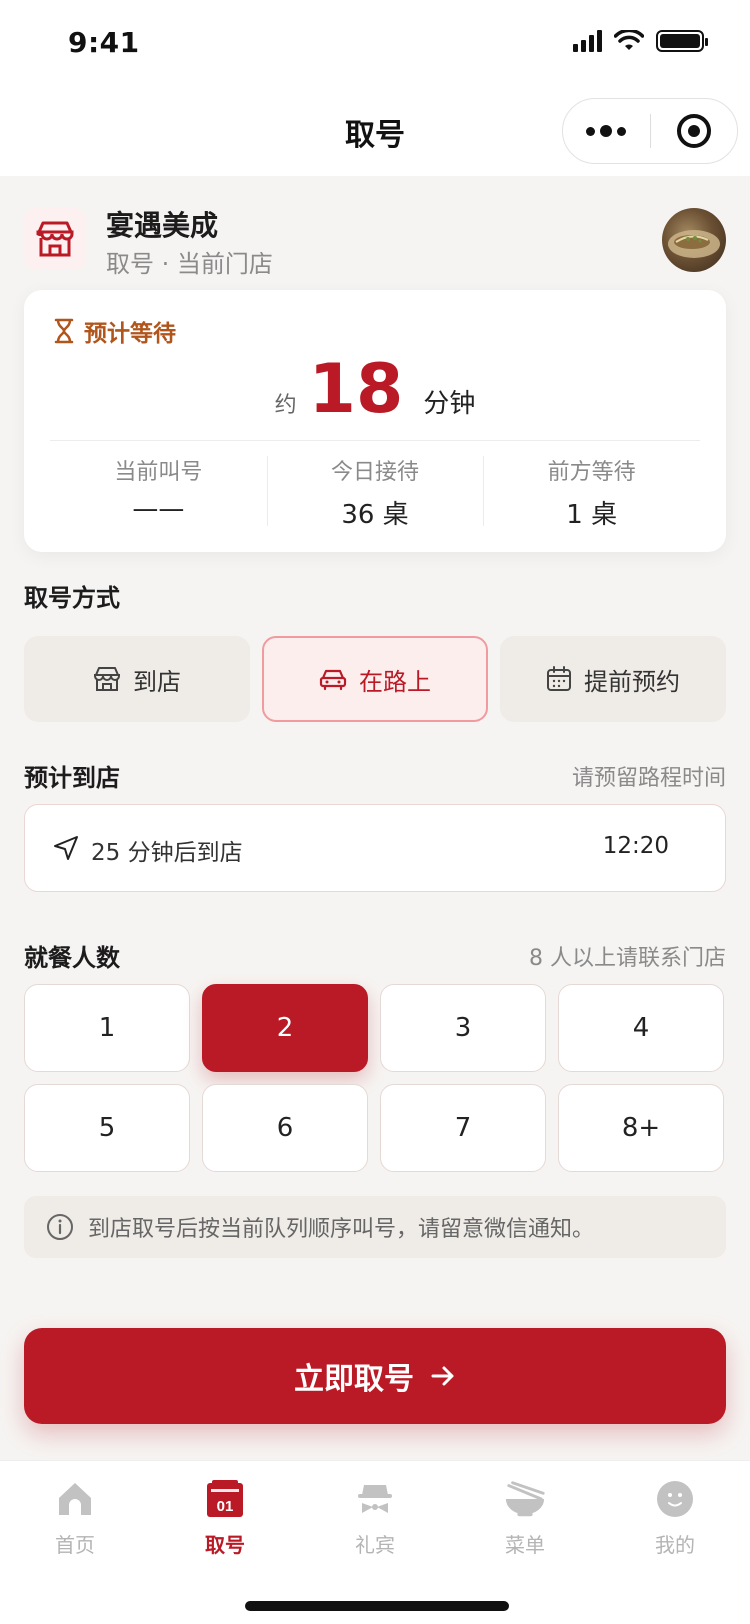 The height and width of the screenshot is (1624, 750). What do you see at coordinates (356, 389) in the screenshot?
I see `wait-minutes: 18` at bounding box center [356, 389].